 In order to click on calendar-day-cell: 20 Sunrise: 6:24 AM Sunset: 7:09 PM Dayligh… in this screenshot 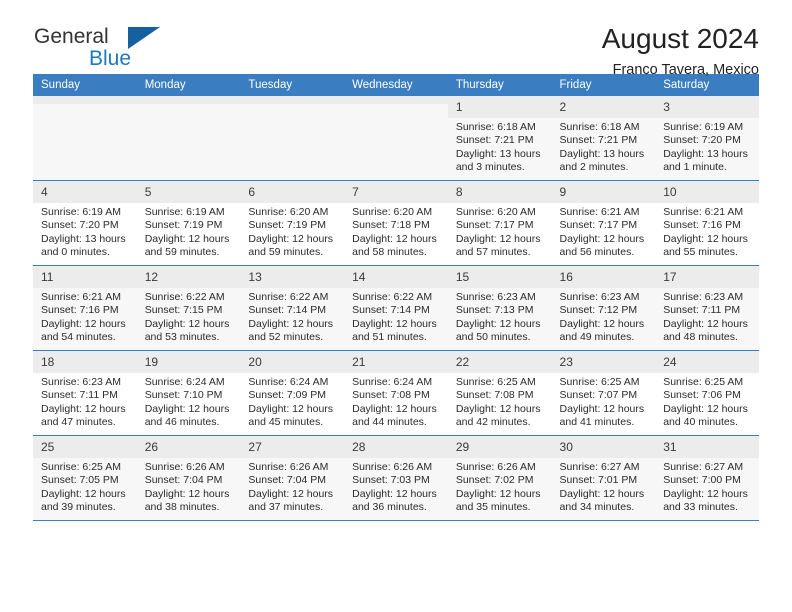, I will do `click(292, 393)`.